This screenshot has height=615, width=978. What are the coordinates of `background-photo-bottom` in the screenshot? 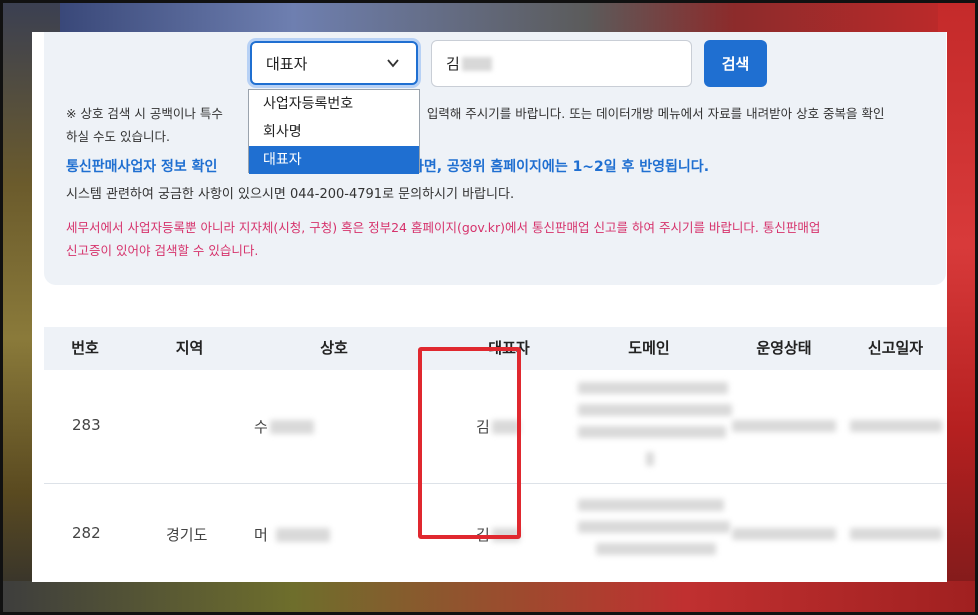 It's located at (489, 598).